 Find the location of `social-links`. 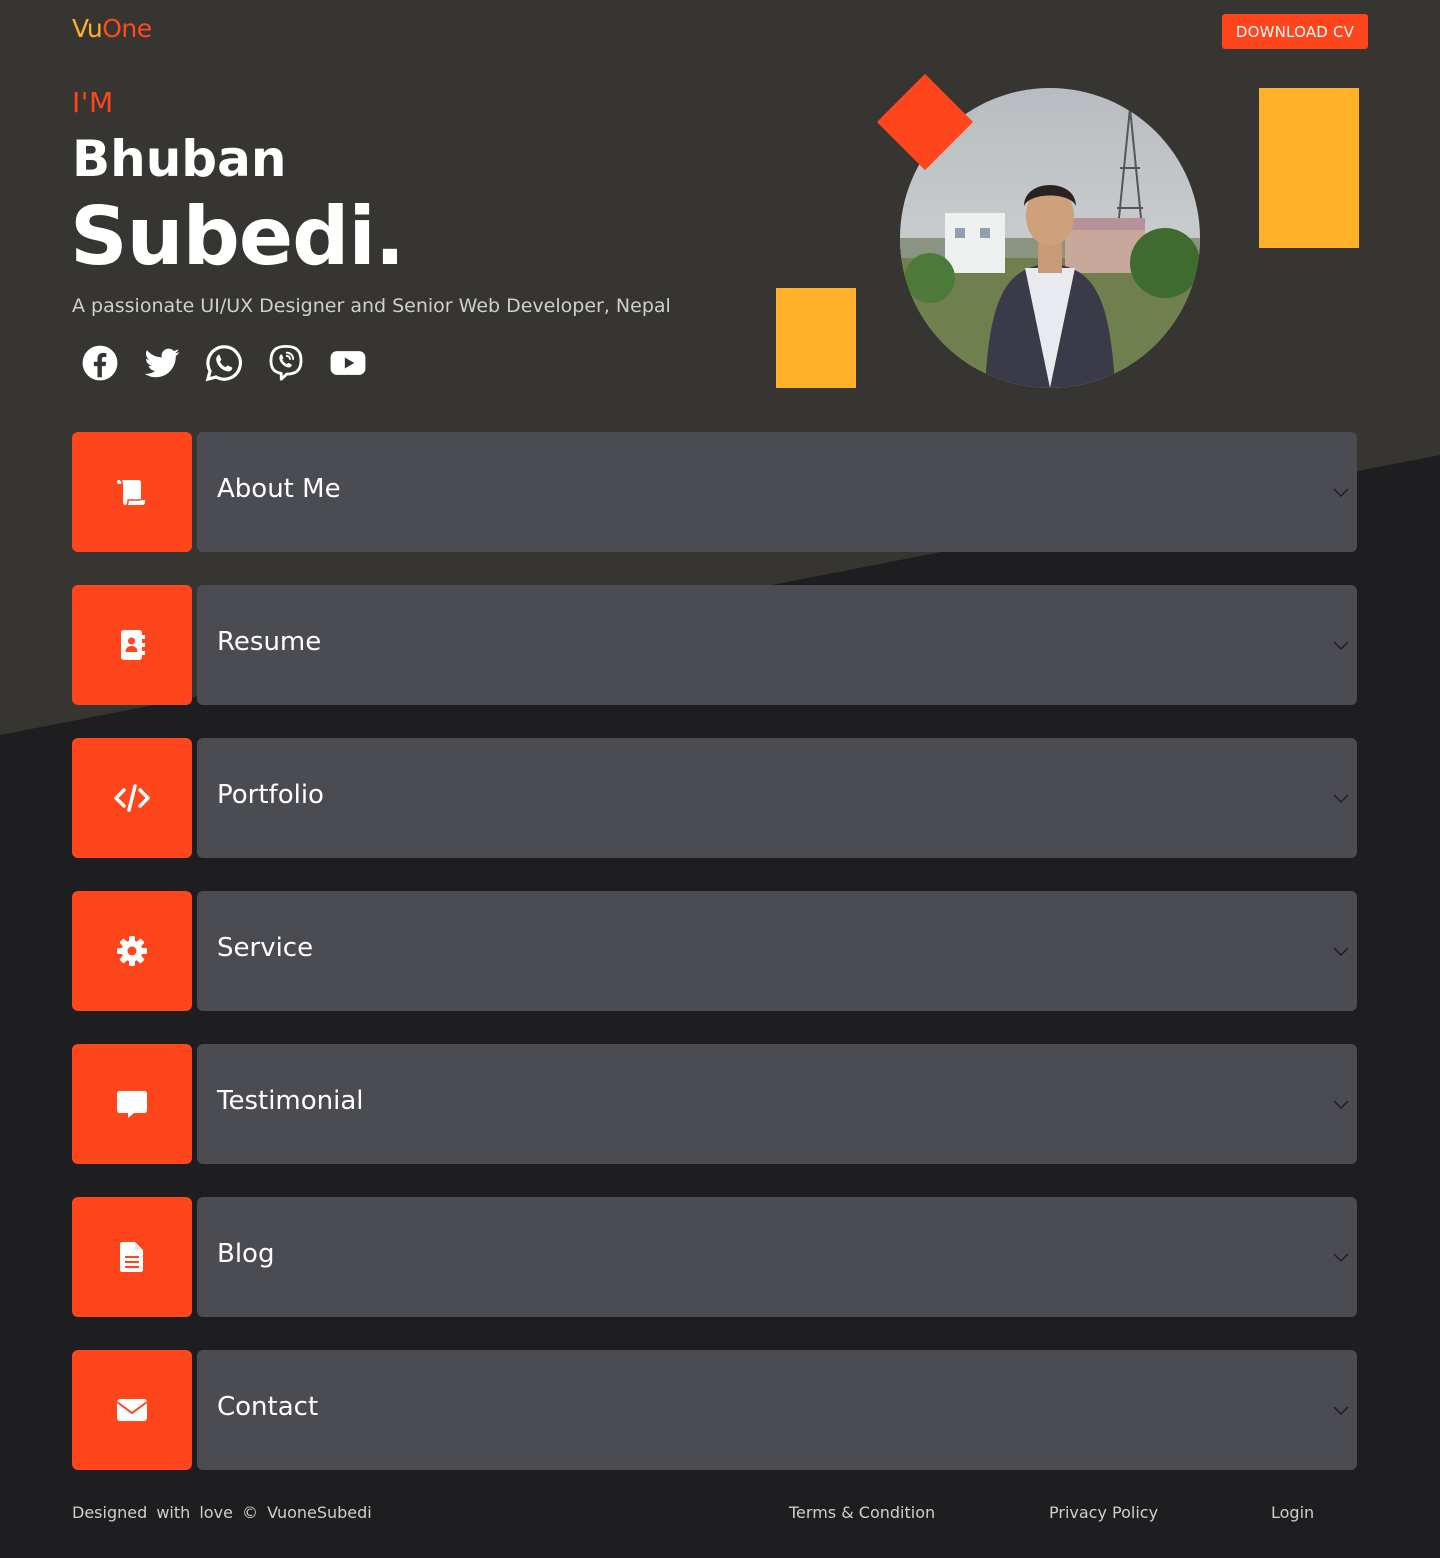

social-links is located at coordinates (224, 363).